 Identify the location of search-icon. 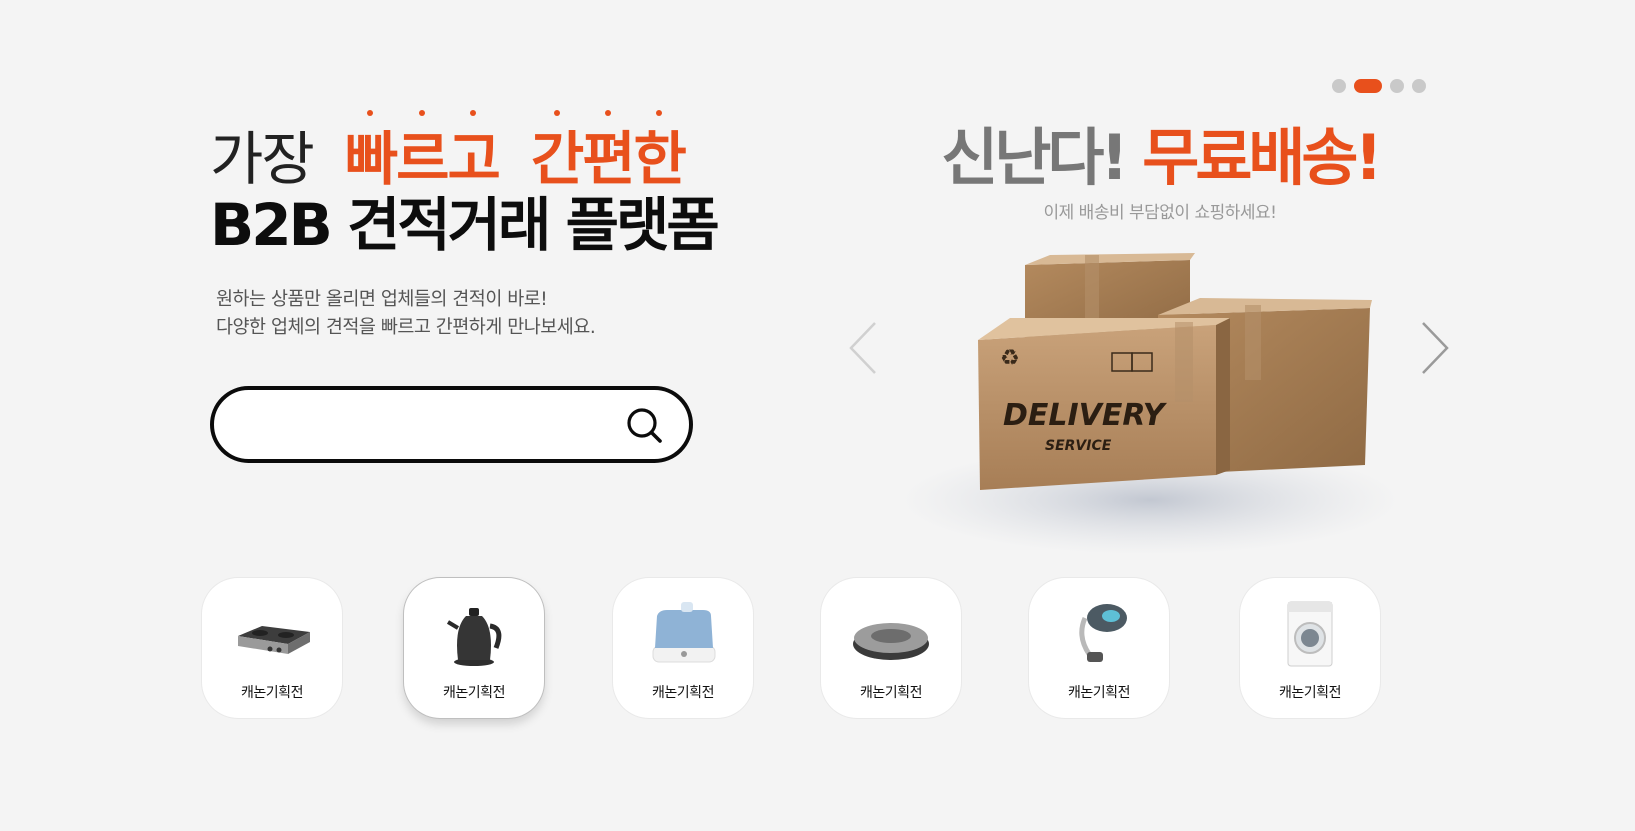
(644, 425).